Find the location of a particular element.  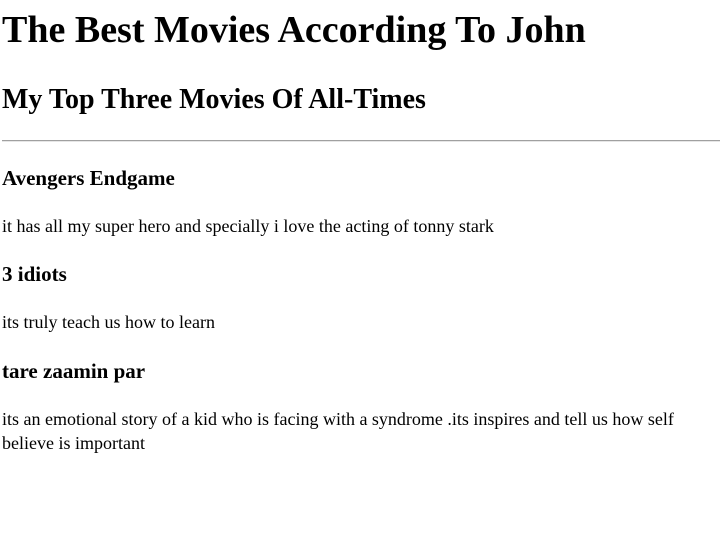

page-title: The Best Movies According To John is located at coordinates (294, 30).